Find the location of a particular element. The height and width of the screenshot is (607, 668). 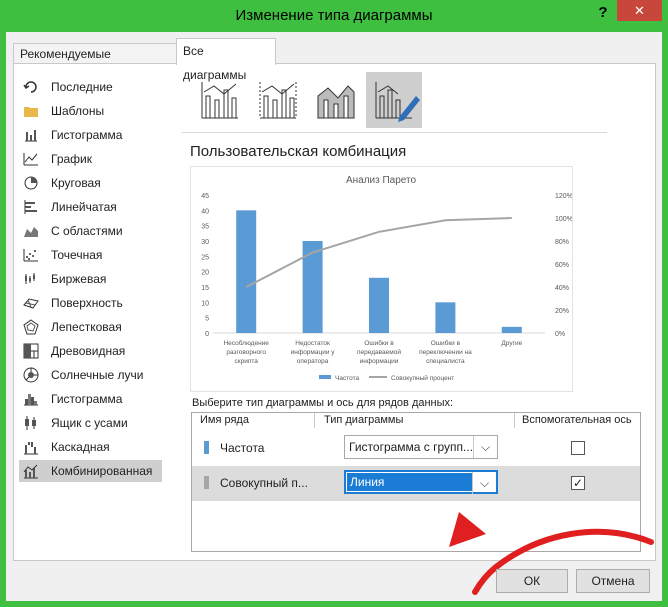

sidebar-item-label: Древовидная is located at coordinates (88, 351).